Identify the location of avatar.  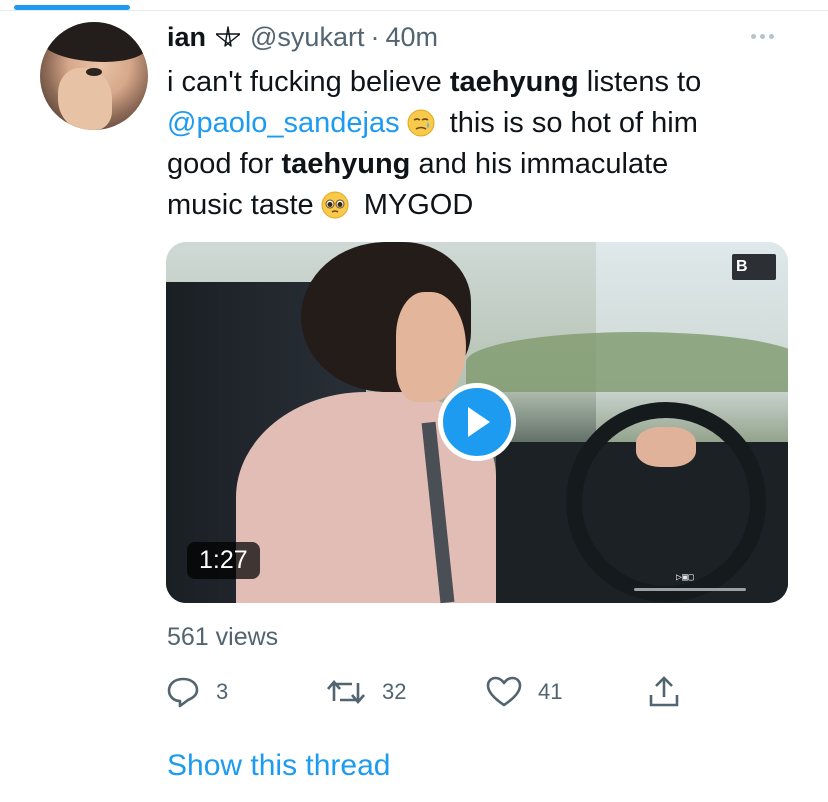
(94, 76).